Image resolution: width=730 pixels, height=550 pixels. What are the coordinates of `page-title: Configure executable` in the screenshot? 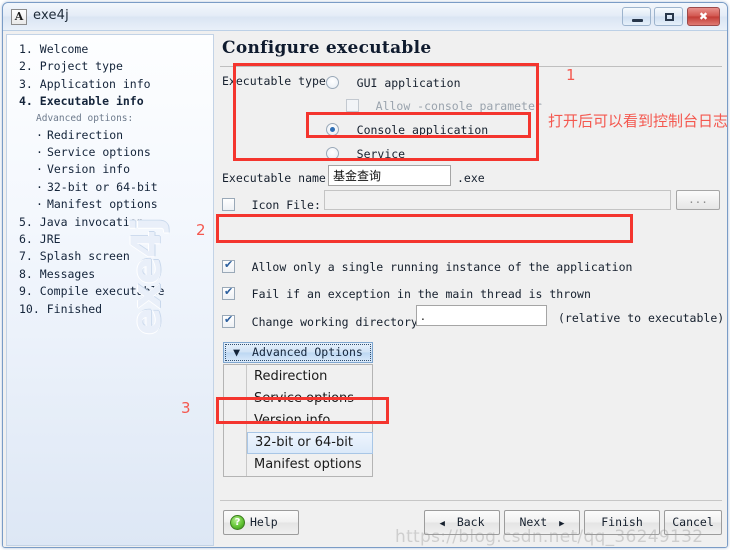 It's located at (327, 48).